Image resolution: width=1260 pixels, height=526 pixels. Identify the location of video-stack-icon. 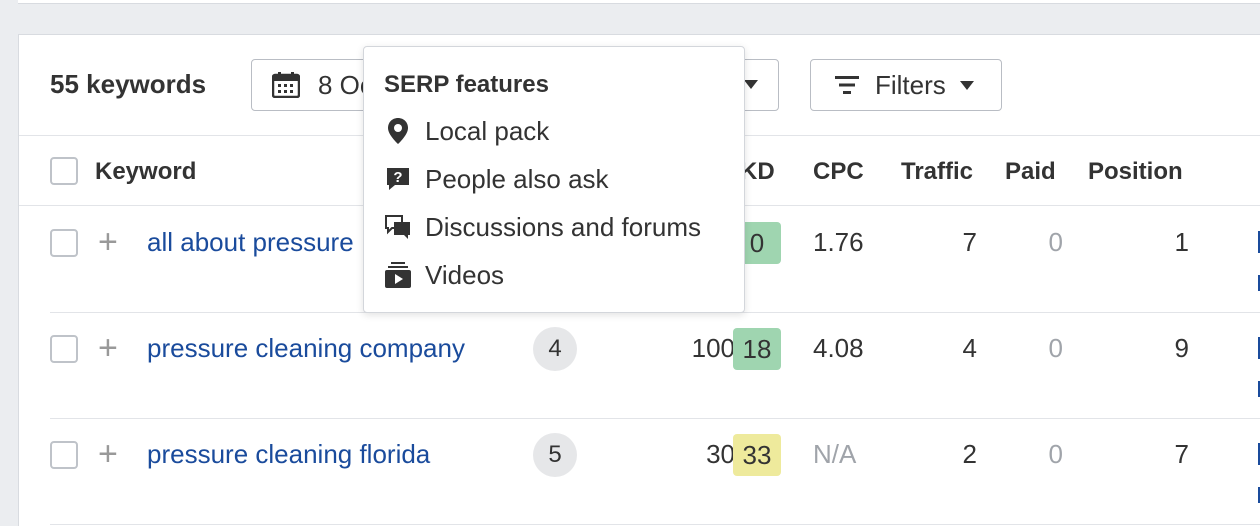
(398, 275).